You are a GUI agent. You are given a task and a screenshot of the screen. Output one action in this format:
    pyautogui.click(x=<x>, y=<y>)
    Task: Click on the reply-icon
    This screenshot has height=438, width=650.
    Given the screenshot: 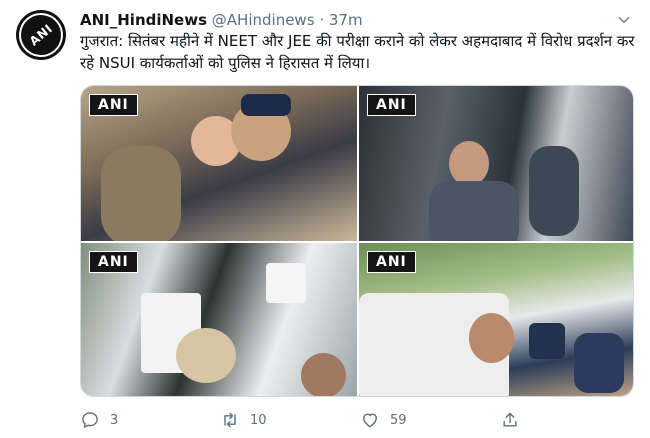 What is the action you would take?
    pyautogui.click(x=90, y=420)
    